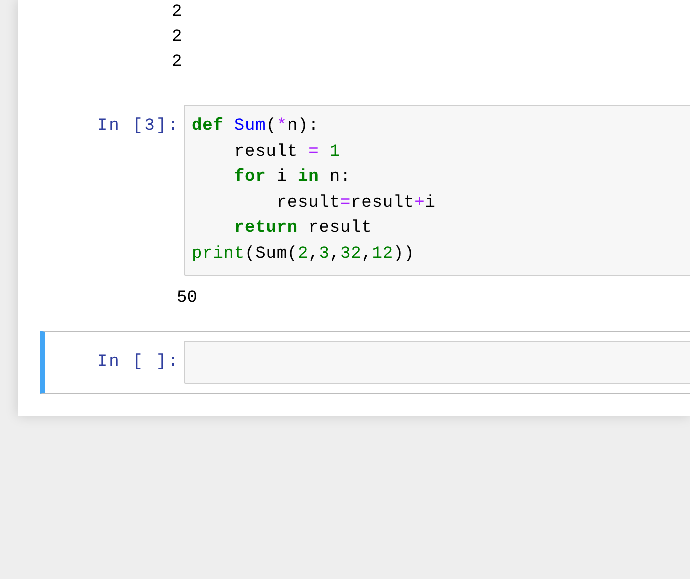 This screenshot has width=690, height=579. Describe the element at coordinates (286, 153) in the screenshot. I see `code-line: result = 1` at that location.